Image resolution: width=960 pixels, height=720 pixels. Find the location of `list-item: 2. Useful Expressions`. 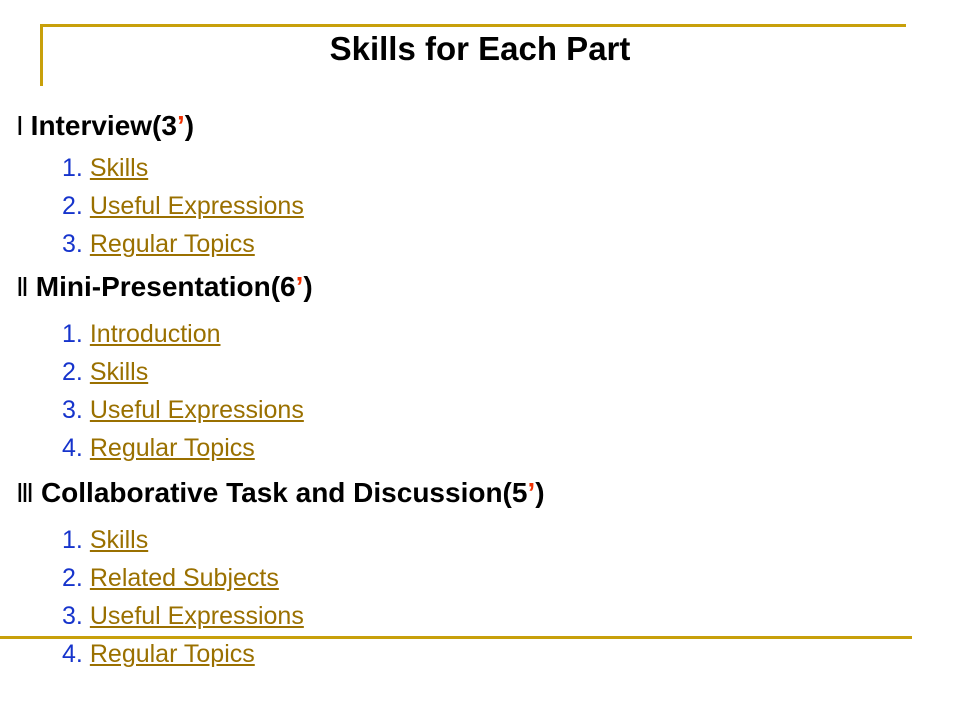

list-item: 2. Useful Expressions is located at coordinates (480, 206).